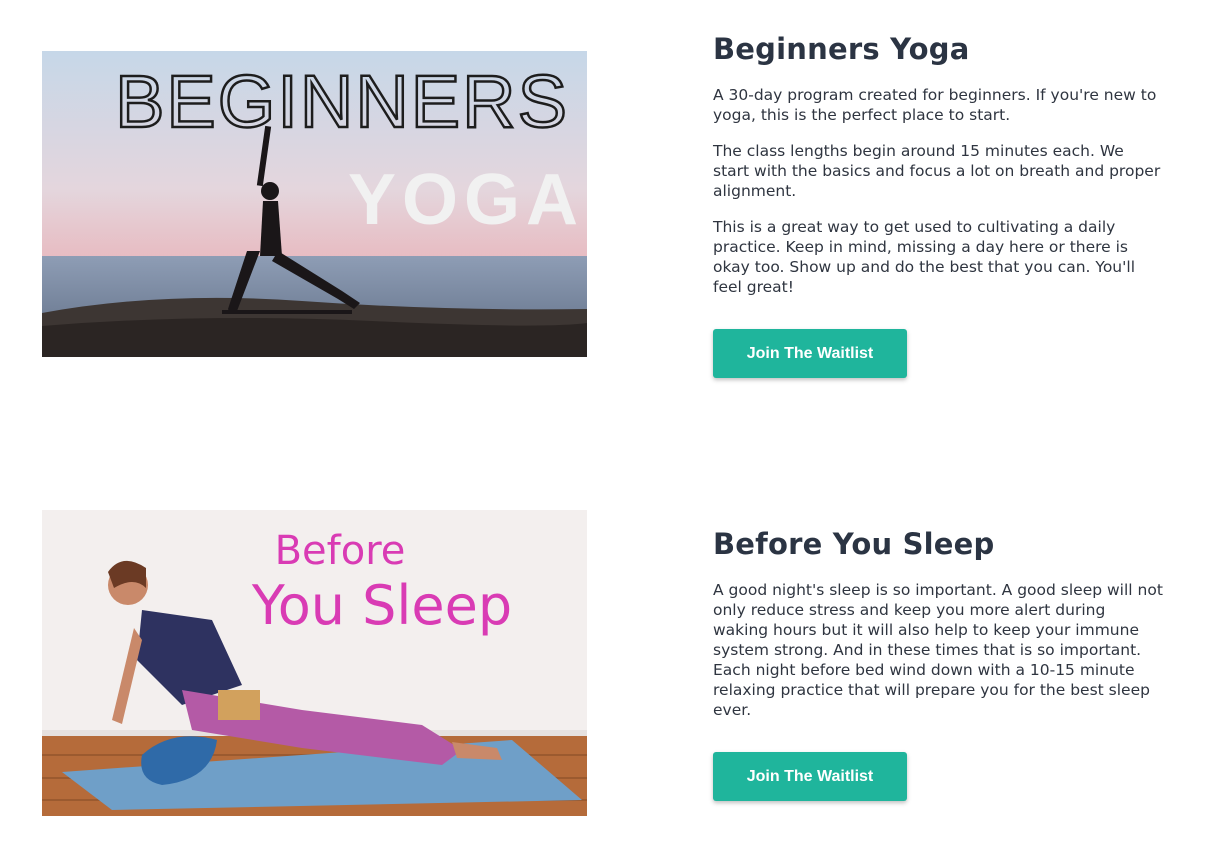 The height and width of the screenshot is (864, 1206). I want to click on beginners-yoga-image-word1: BEGINNERS, so click(342, 101).